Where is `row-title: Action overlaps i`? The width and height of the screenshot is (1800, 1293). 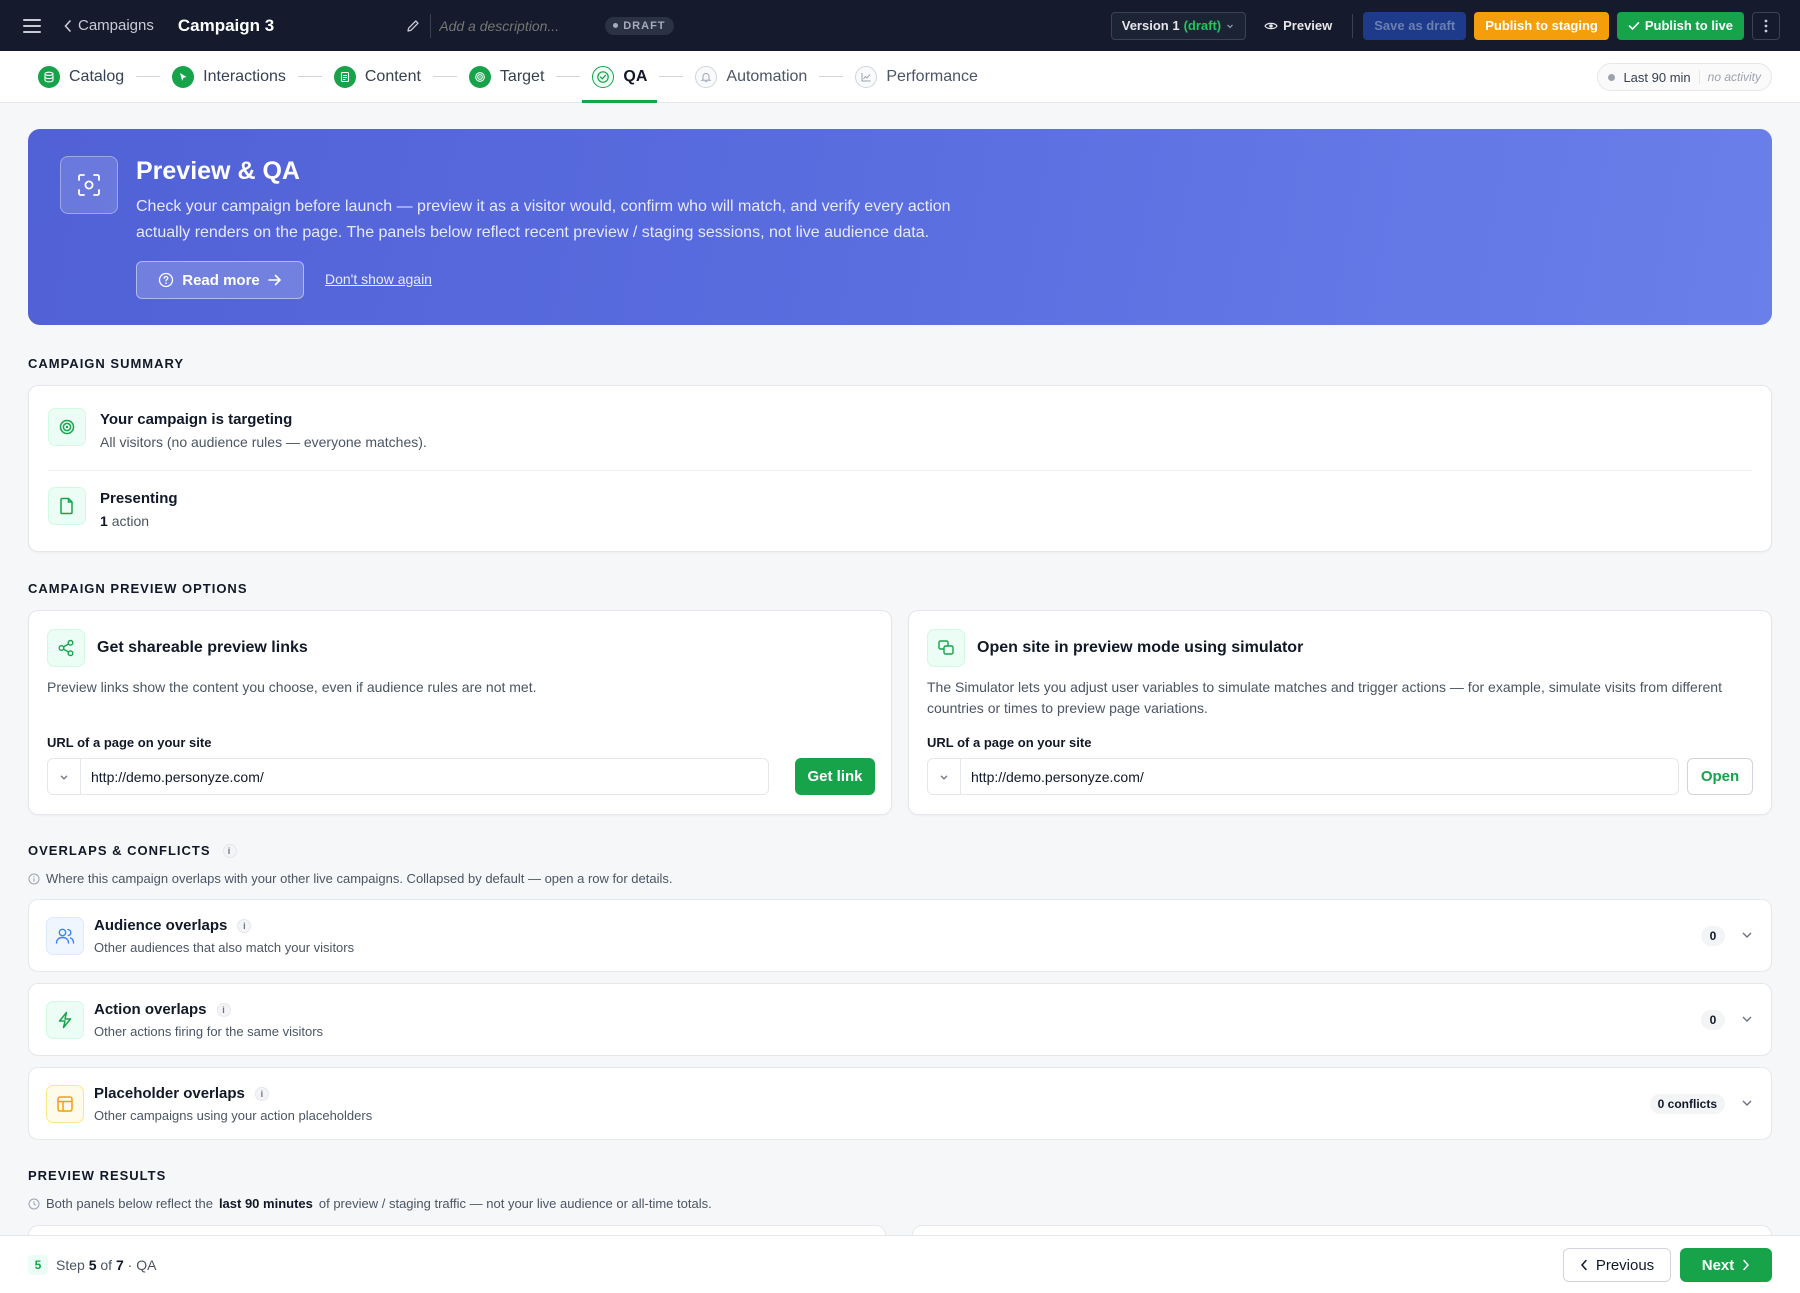
row-title: Action overlaps i is located at coordinates (162, 1009).